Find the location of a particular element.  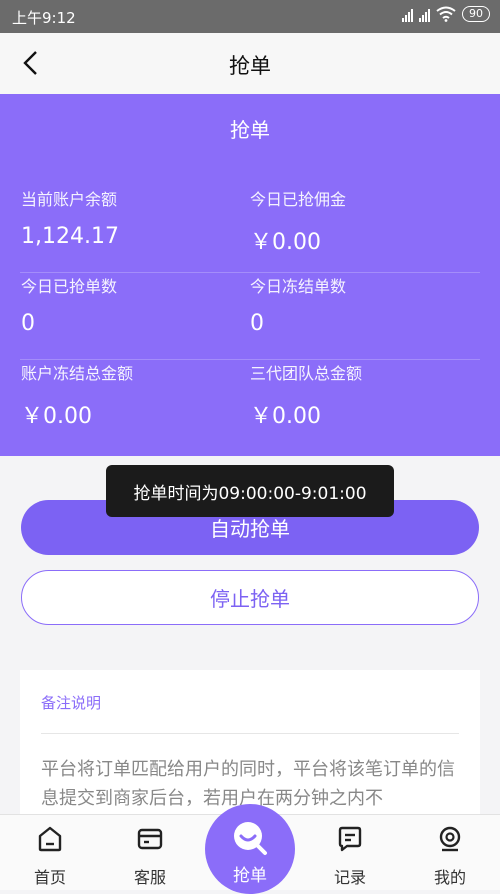

stat-value: 1,124.17 is located at coordinates (70, 236).